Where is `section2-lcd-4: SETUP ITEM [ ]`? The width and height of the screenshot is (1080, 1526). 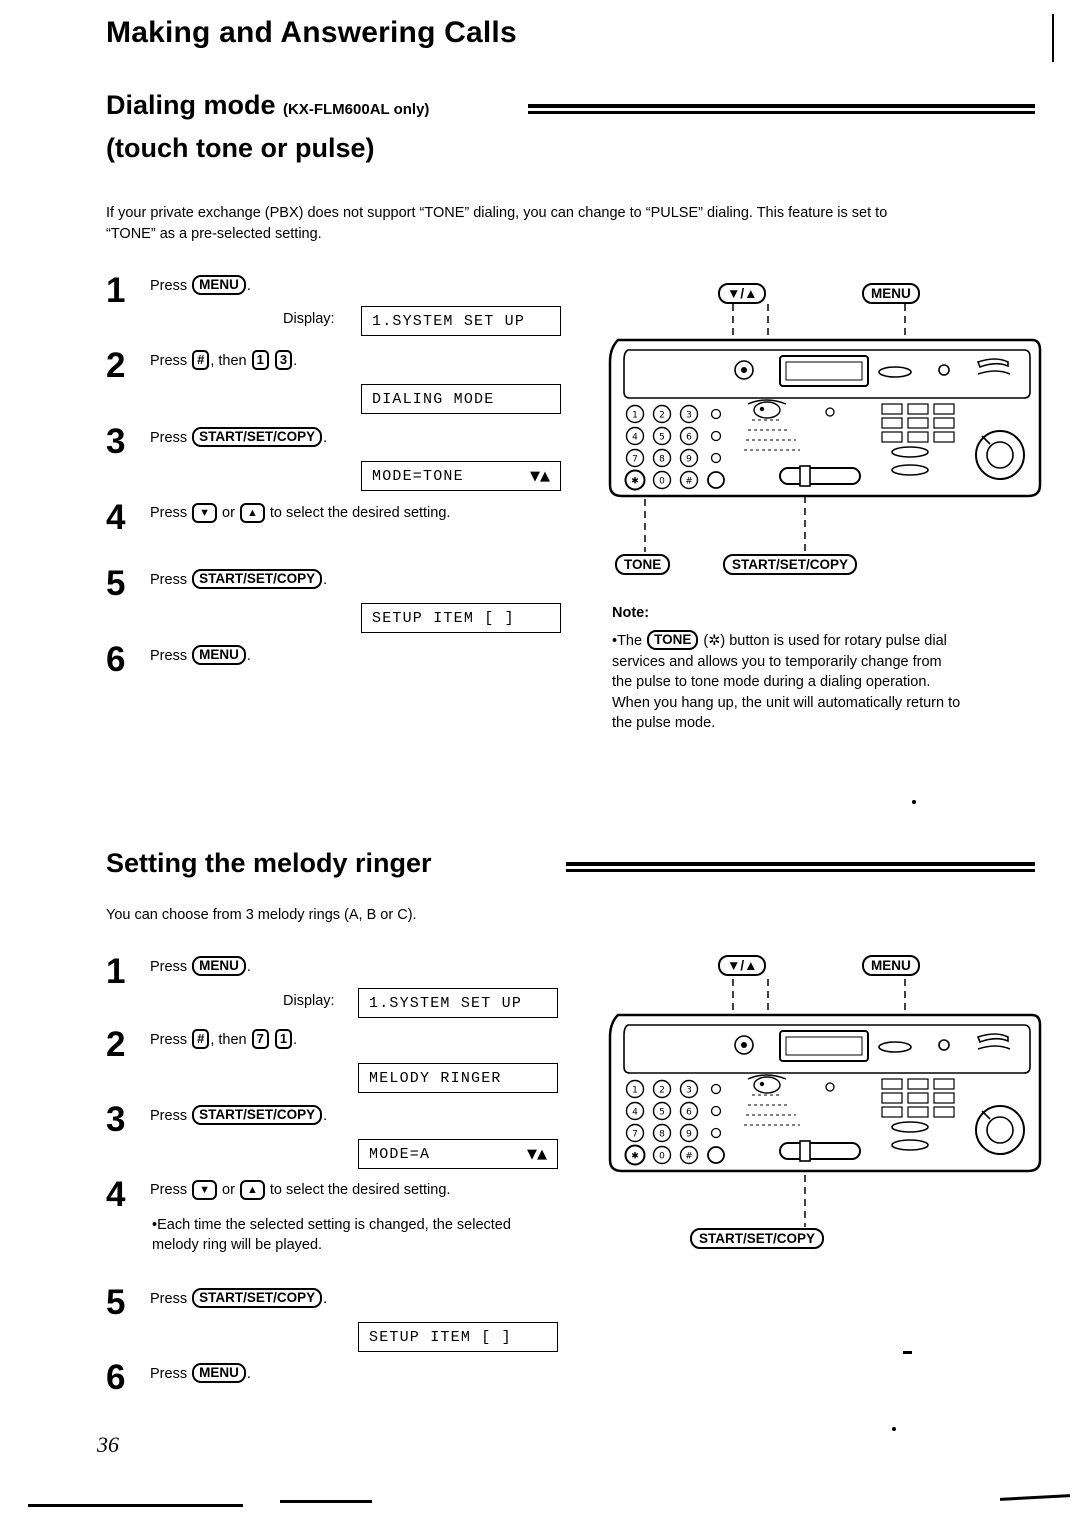
section2-lcd-4: SETUP ITEM [ ] is located at coordinates (458, 1337).